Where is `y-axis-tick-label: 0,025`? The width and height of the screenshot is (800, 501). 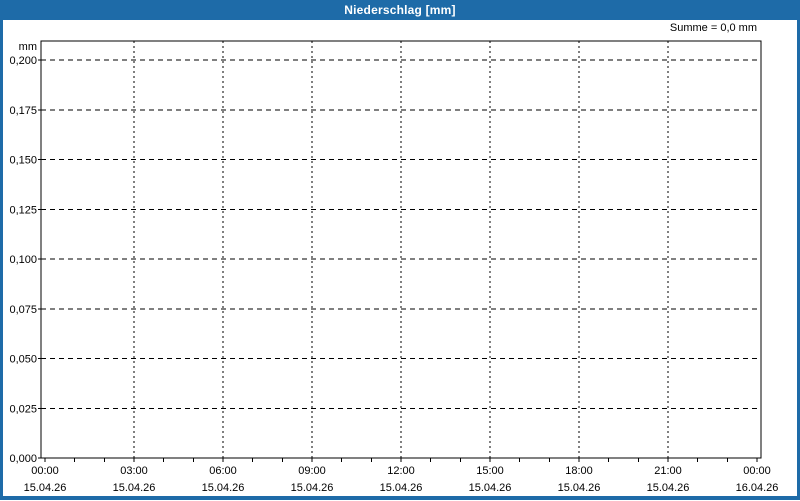 y-axis-tick-label: 0,025 is located at coordinates (23, 409).